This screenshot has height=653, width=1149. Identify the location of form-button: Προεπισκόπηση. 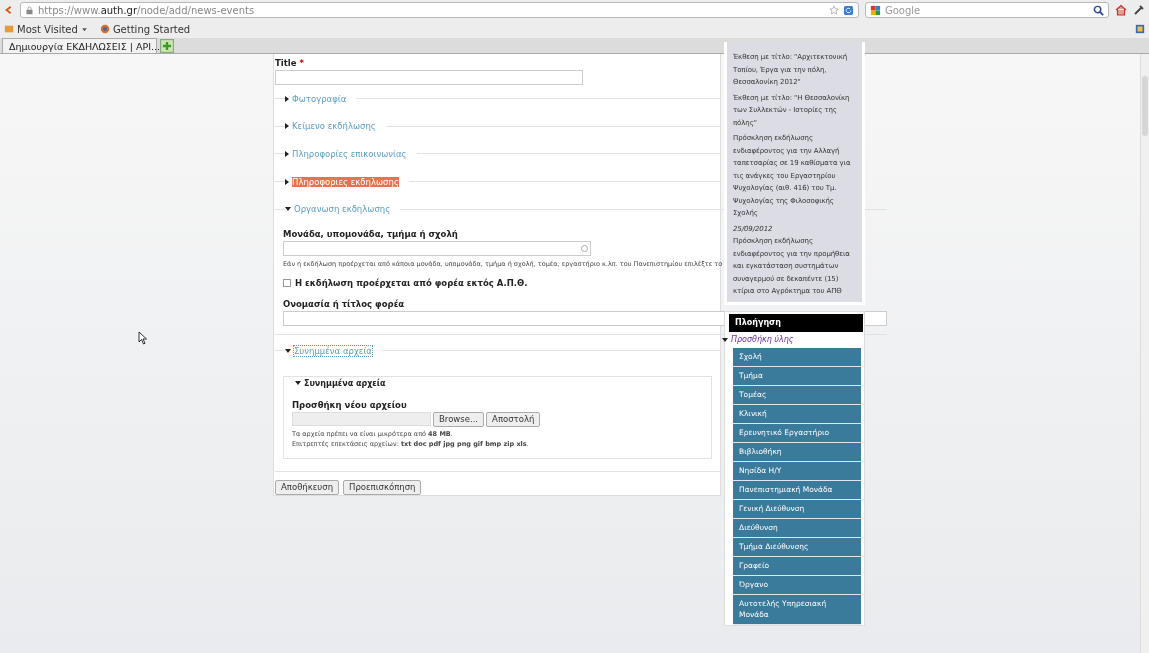
(382, 487).